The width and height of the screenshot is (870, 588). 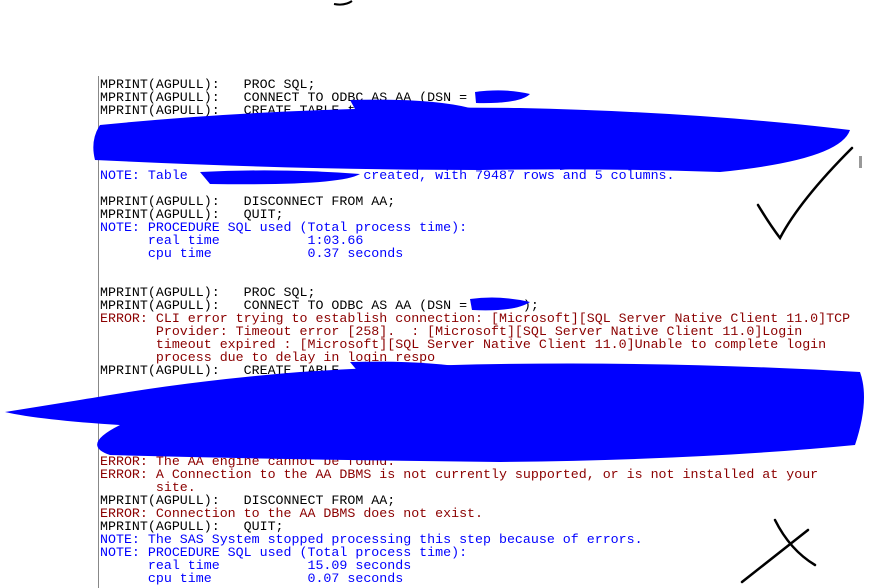 I want to click on x-mark-annotation, so click(x=778, y=551).